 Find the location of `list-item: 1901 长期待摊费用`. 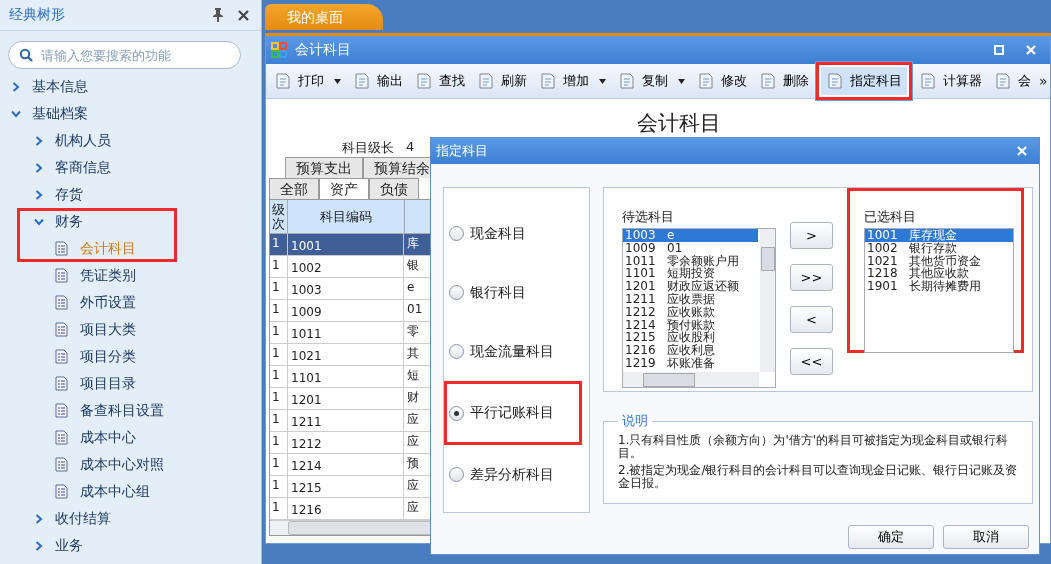

list-item: 1901 长期待摊费用 is located at coordinates (939, 286).